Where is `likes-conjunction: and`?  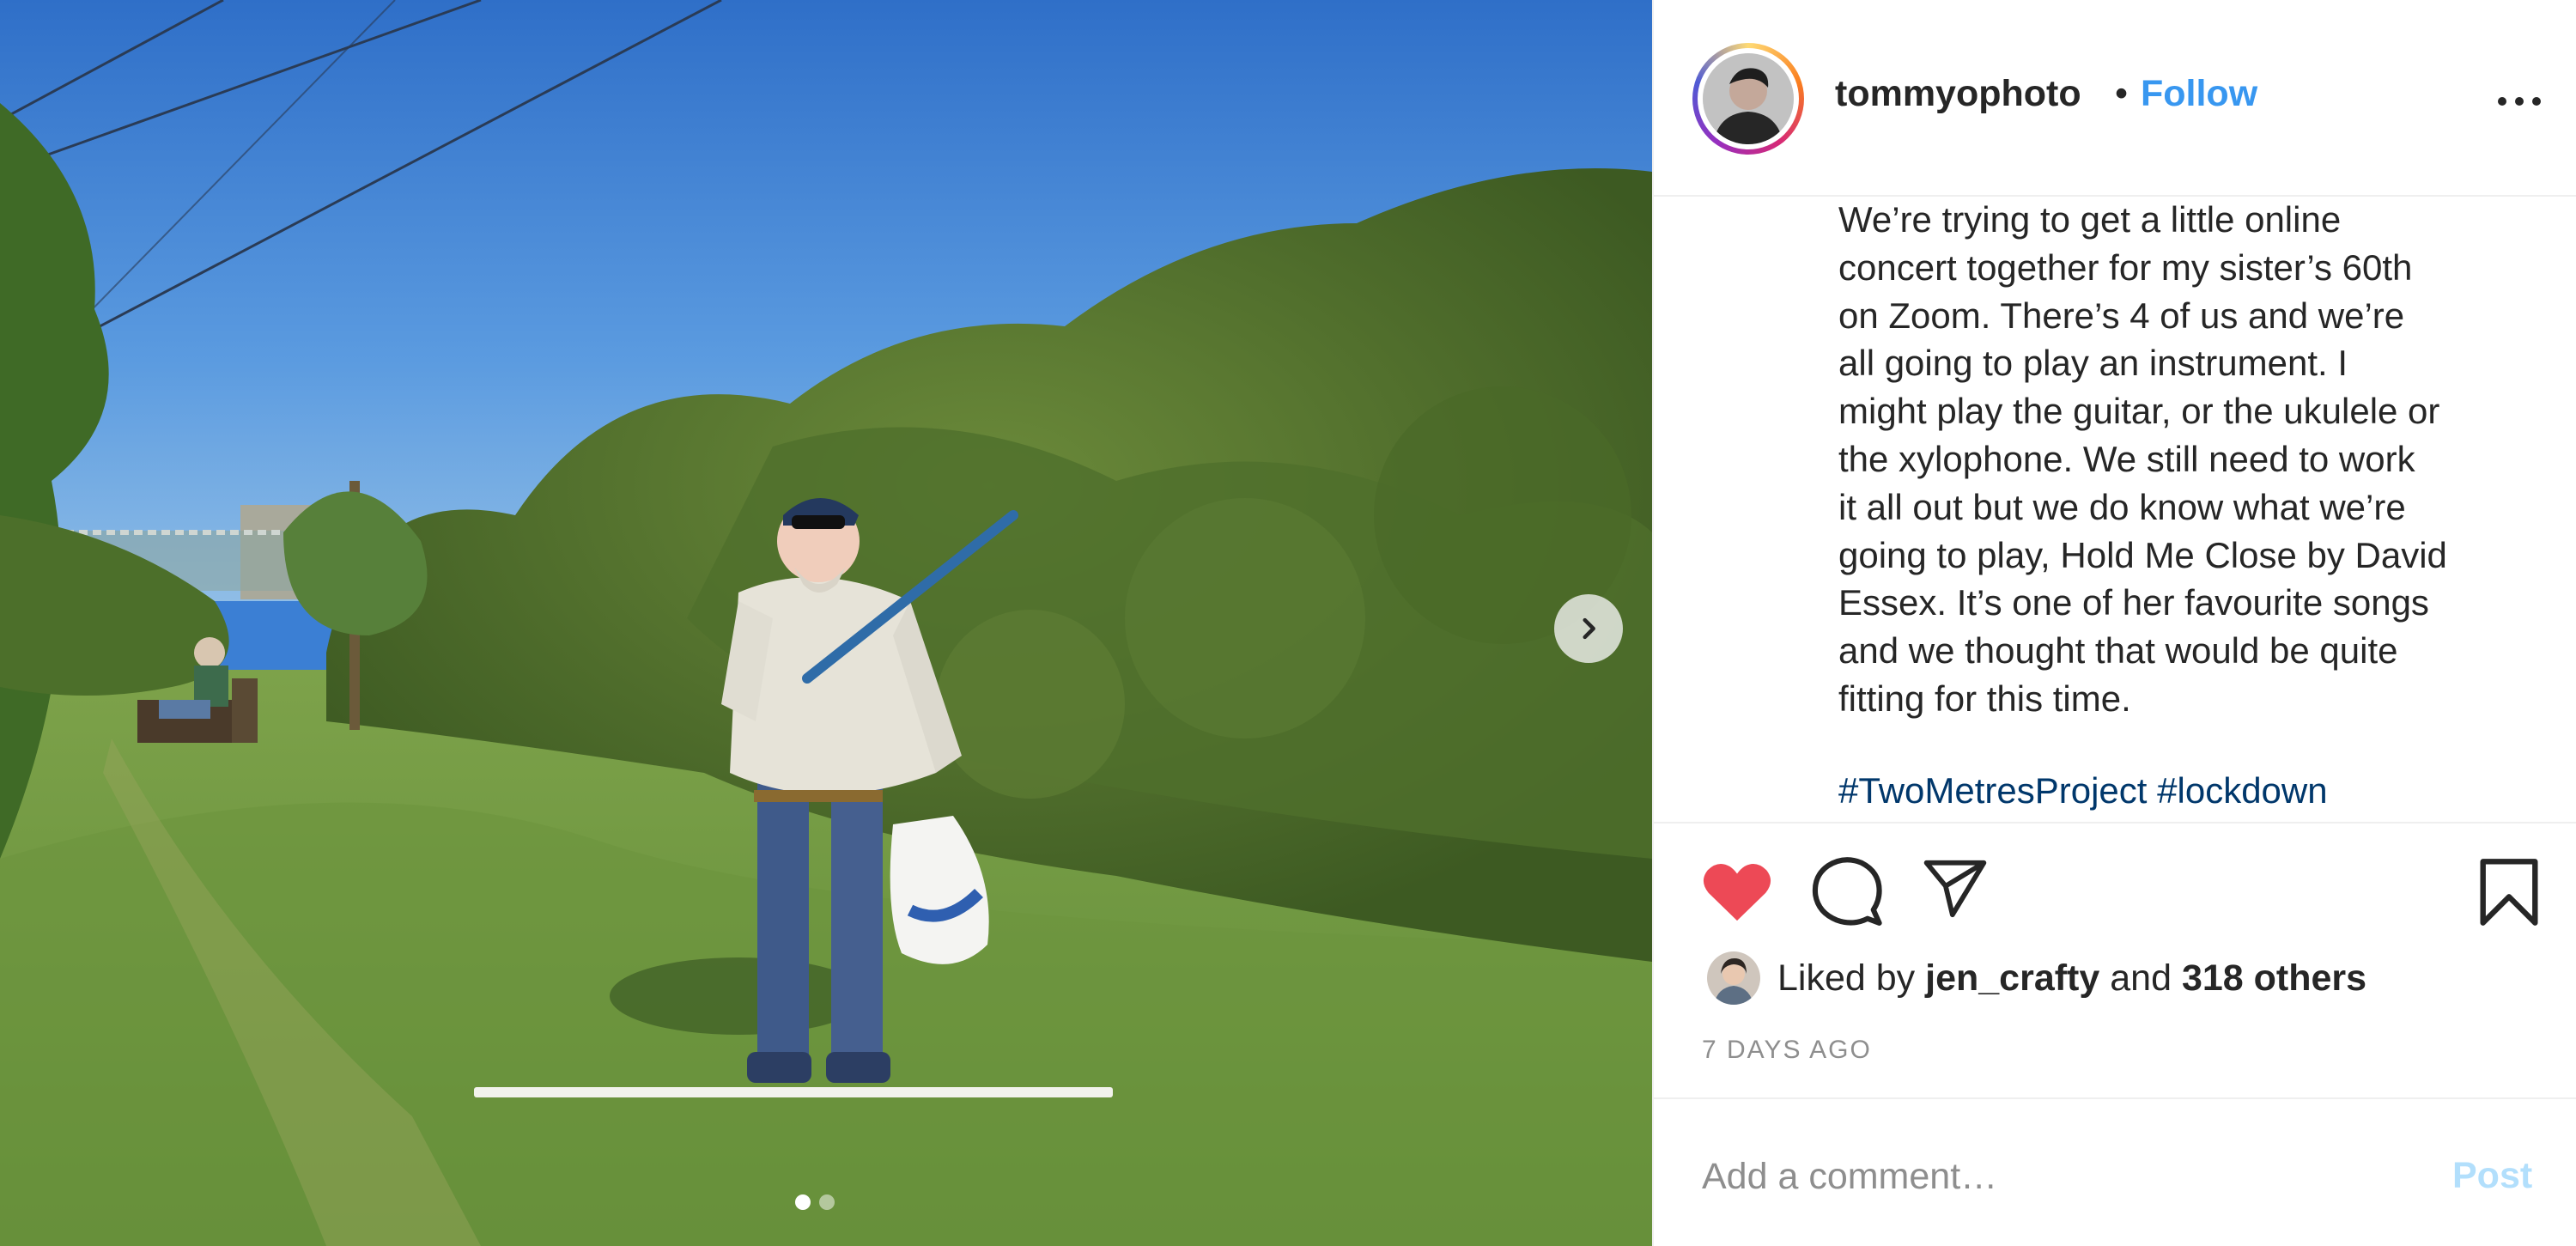
likes-conjunction: and is located at coordinates (2141, 978).